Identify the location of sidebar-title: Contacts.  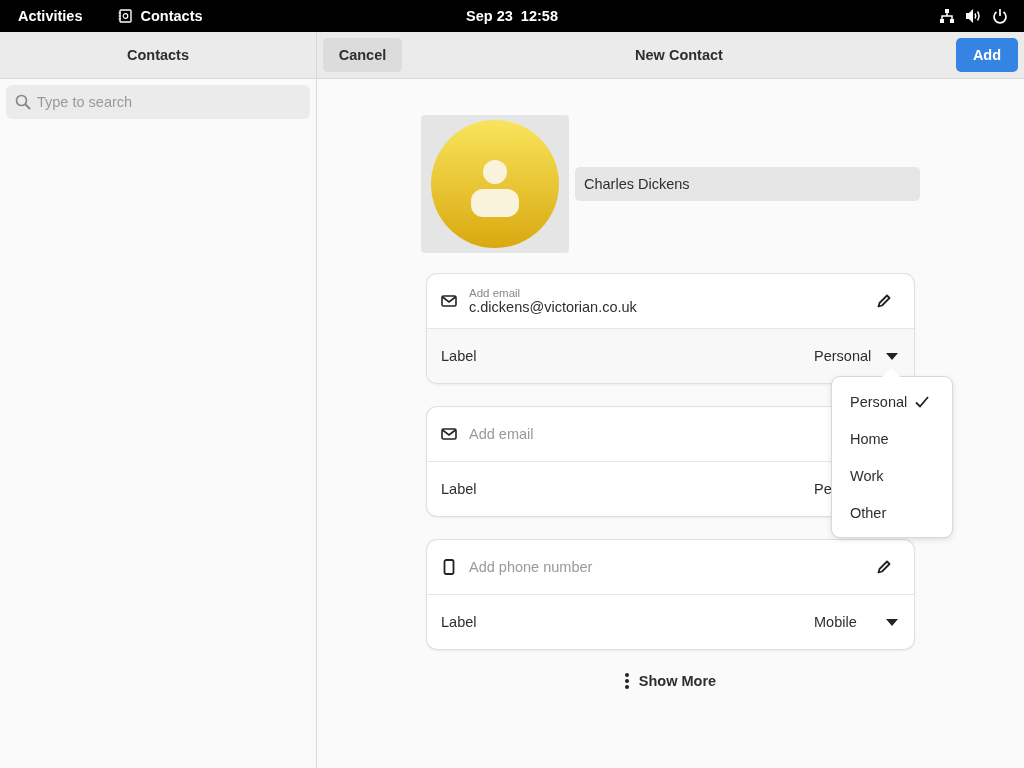
(157, 55).